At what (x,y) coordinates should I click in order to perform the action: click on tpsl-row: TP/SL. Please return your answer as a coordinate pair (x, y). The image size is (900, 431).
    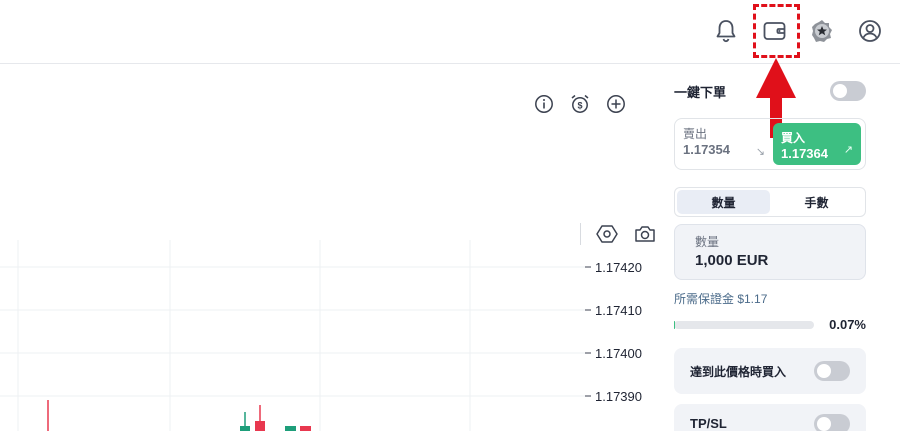
    Looking at the image, I should click on (770, 417).